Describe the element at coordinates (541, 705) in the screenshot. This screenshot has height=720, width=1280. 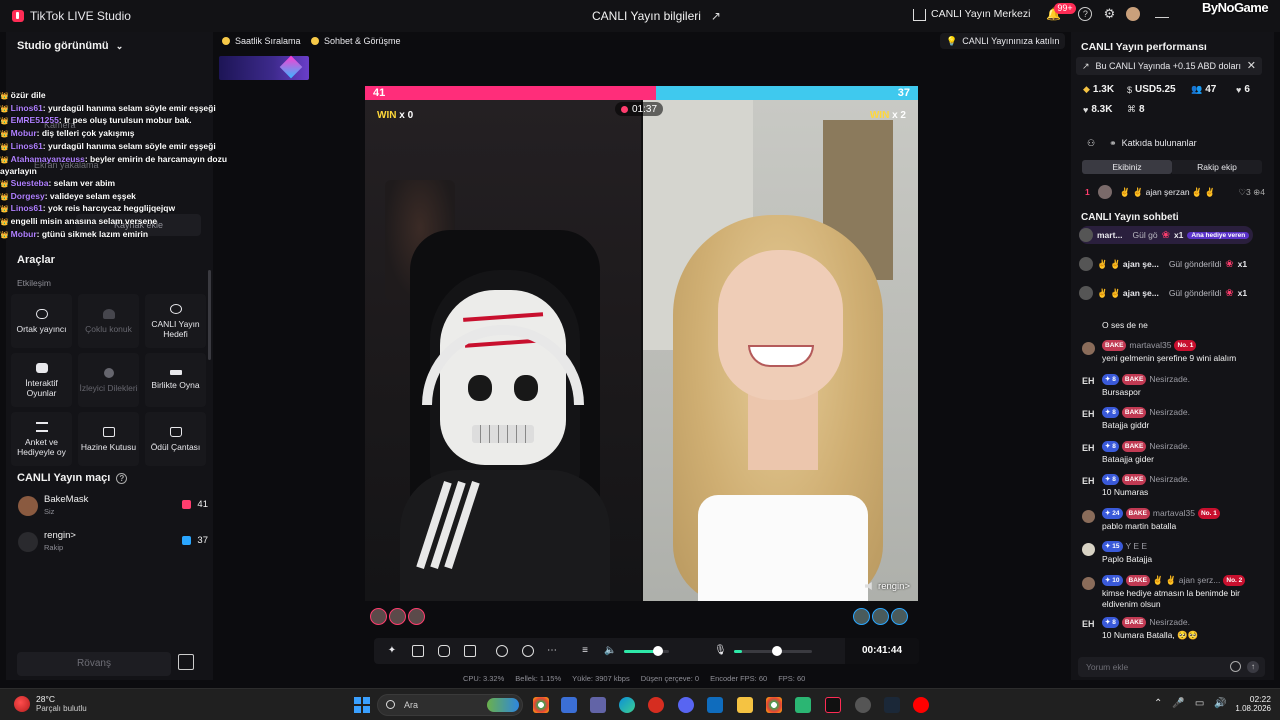
I see `chrome-icon` at that location.